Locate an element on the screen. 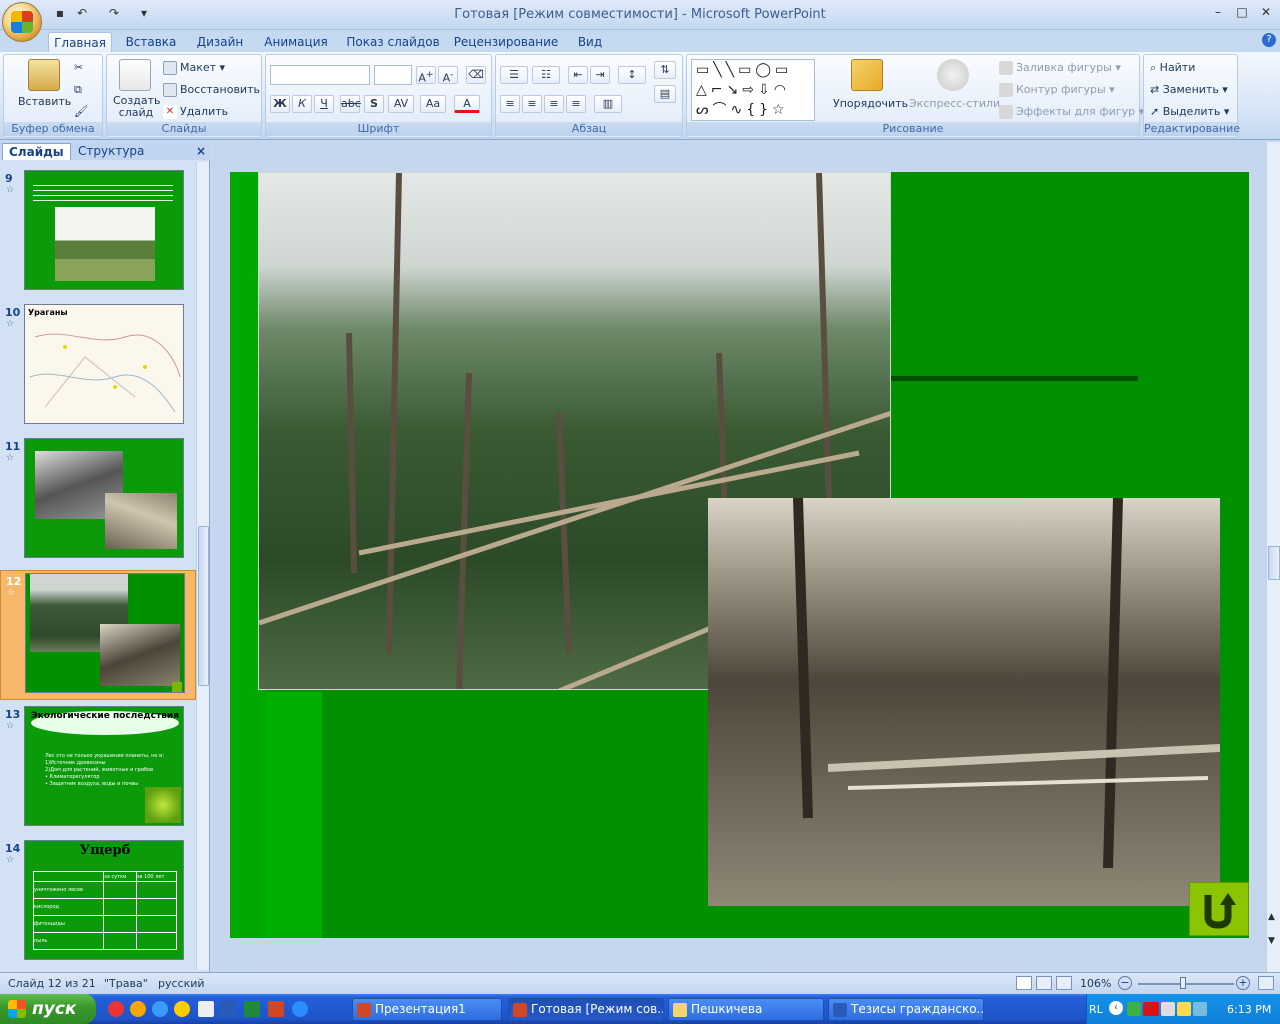 The width and height of the screenshot is (1280, 1024). quicklaunch-icon is located at coordinates (138, 1009).